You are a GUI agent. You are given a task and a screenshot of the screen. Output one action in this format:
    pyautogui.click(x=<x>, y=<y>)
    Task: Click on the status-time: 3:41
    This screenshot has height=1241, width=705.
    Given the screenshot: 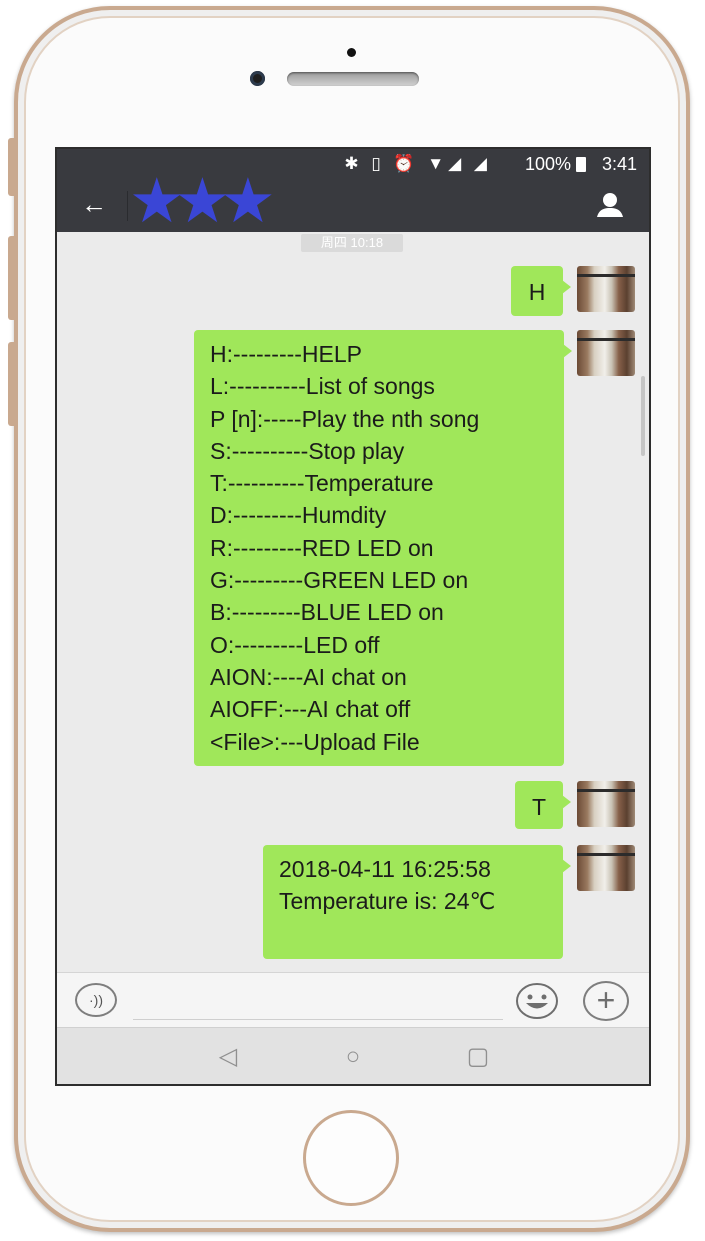 What is the action you would take?
    pyautogui.click(x=619, y=164)
    